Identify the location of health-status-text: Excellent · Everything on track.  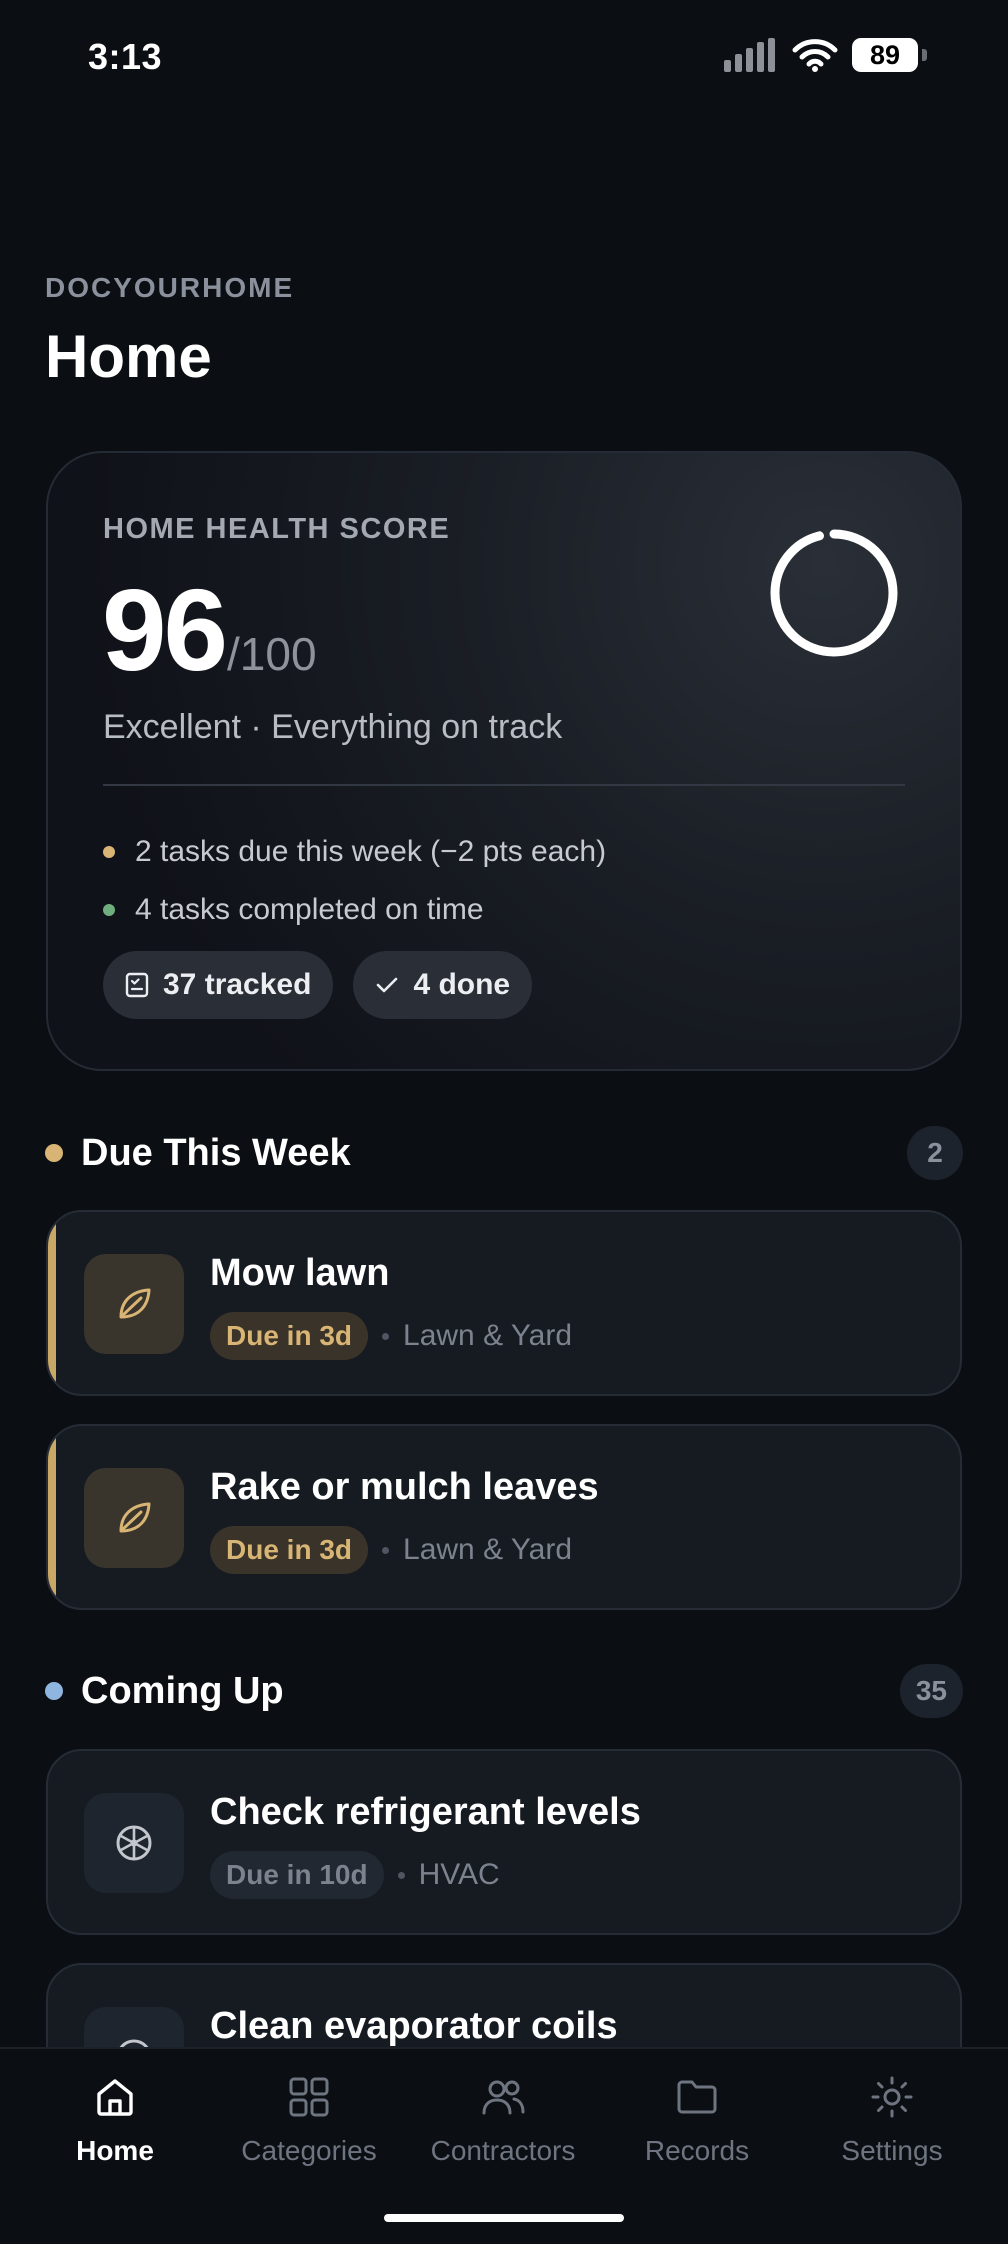
(333, 727).